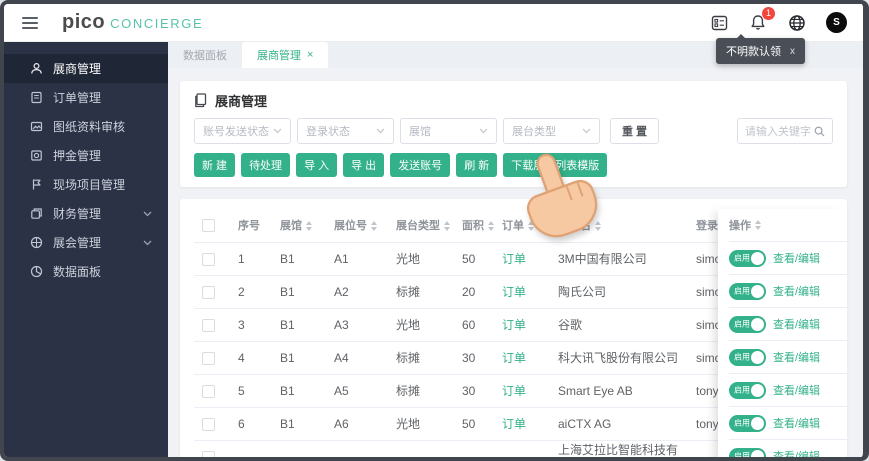 The image size is (869, 461). I want to click on sidebar-item-label: 展商管理, so click(77, 69).